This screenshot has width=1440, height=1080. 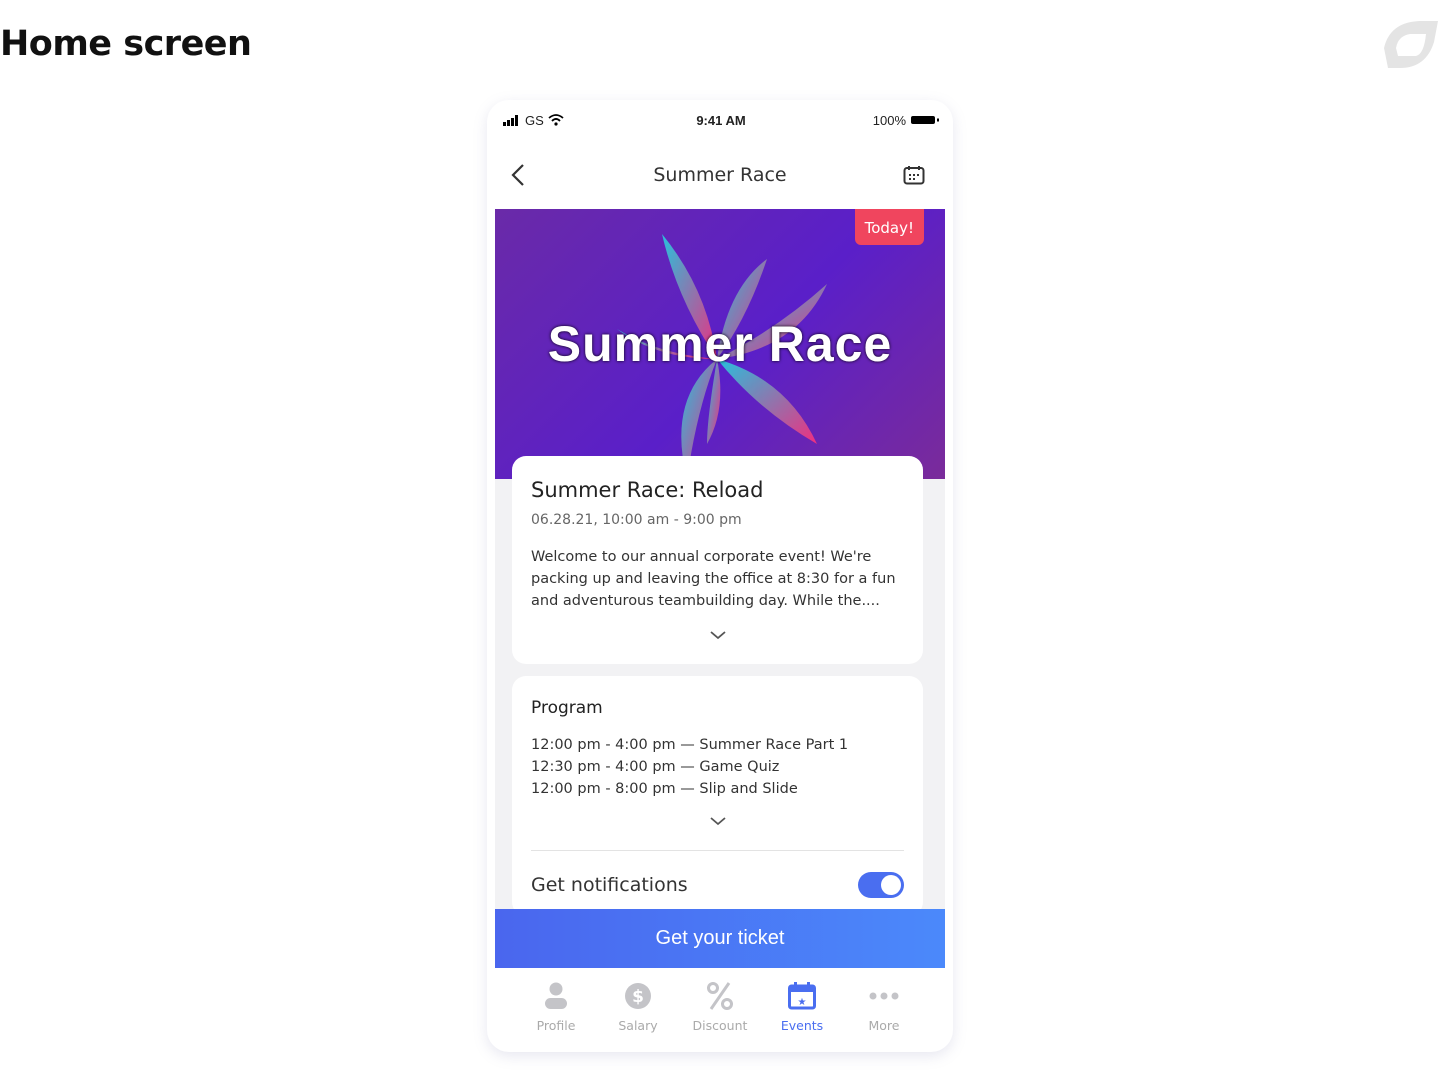 I want to click on program-item: 12:00 pm - 4:00 pm — Summer Race Part 1, so click(x=690, y=745).